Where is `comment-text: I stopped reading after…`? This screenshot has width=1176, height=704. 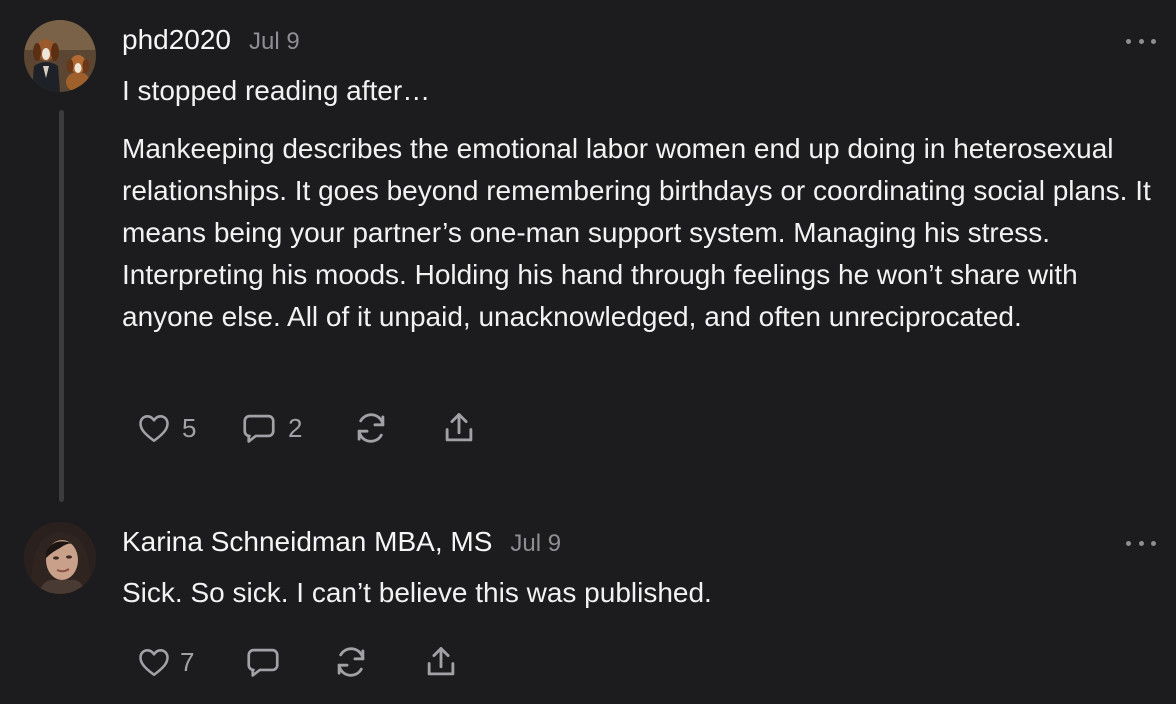 comment-text: I stopped reading after… is located at coordinates (276, 90).